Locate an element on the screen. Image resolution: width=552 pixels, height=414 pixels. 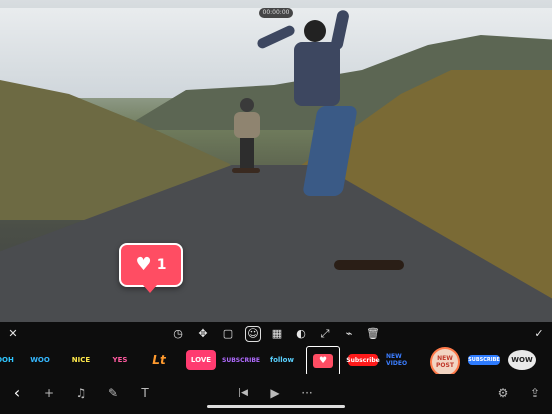
sticker-toolbar: ✕ ◷ ✥ ▢ ☺ ▦ ◐ ⤢ ⌁ 🗑 ✓ is located at coordinates (276, 334).